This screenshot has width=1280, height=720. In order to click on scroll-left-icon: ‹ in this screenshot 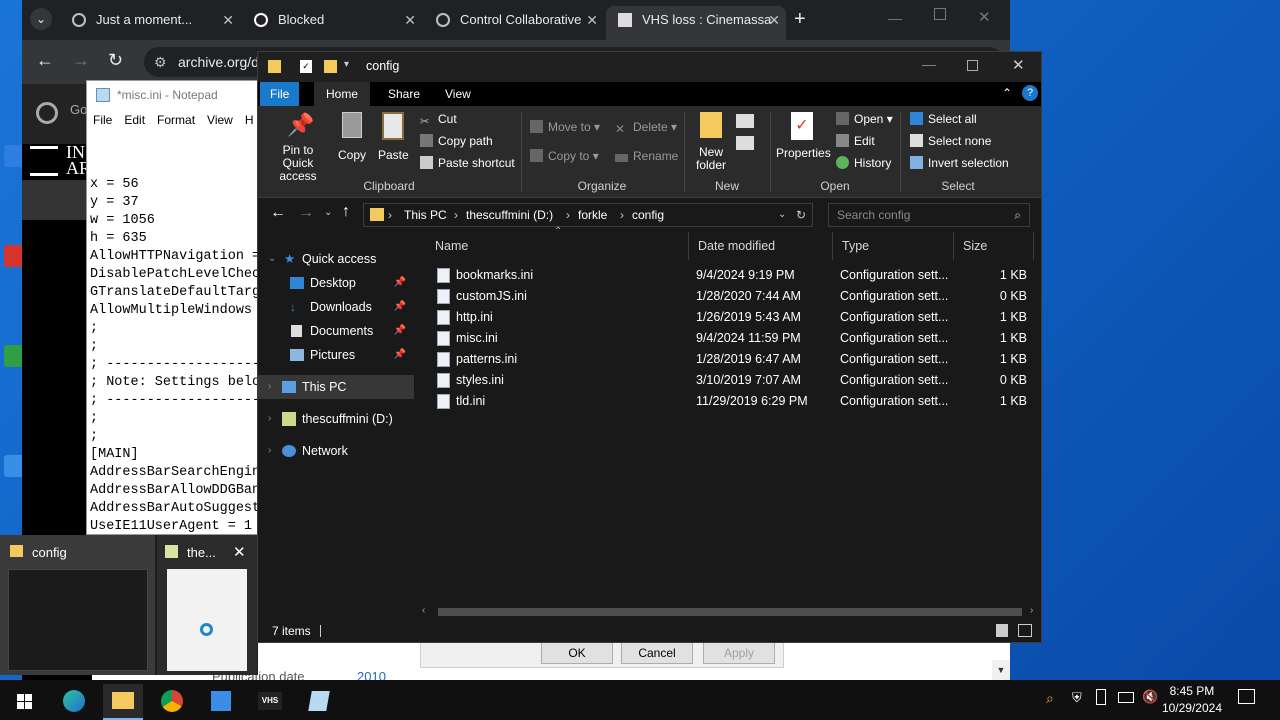, I will do `click(423, 610)`.